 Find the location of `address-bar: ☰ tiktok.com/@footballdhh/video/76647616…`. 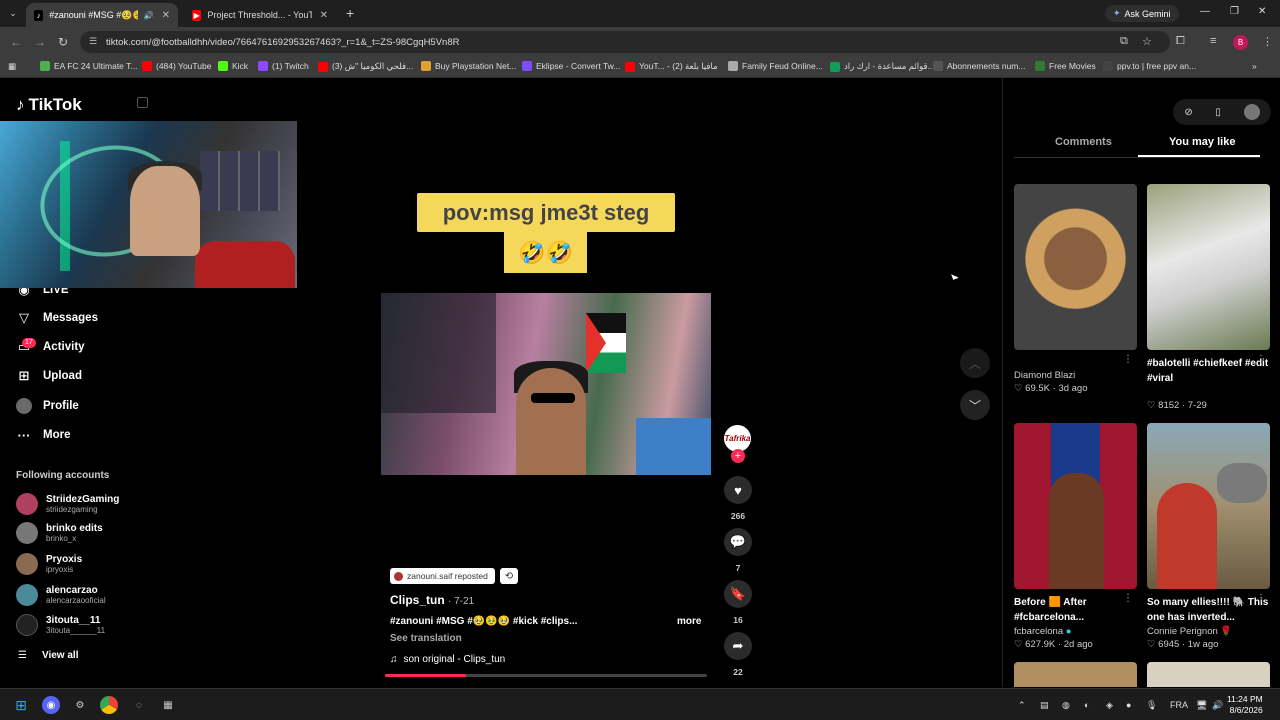

address-bar: ☰ tiktok.com/@footballdhh/video/76647616… is located at coordinates (625, 42).